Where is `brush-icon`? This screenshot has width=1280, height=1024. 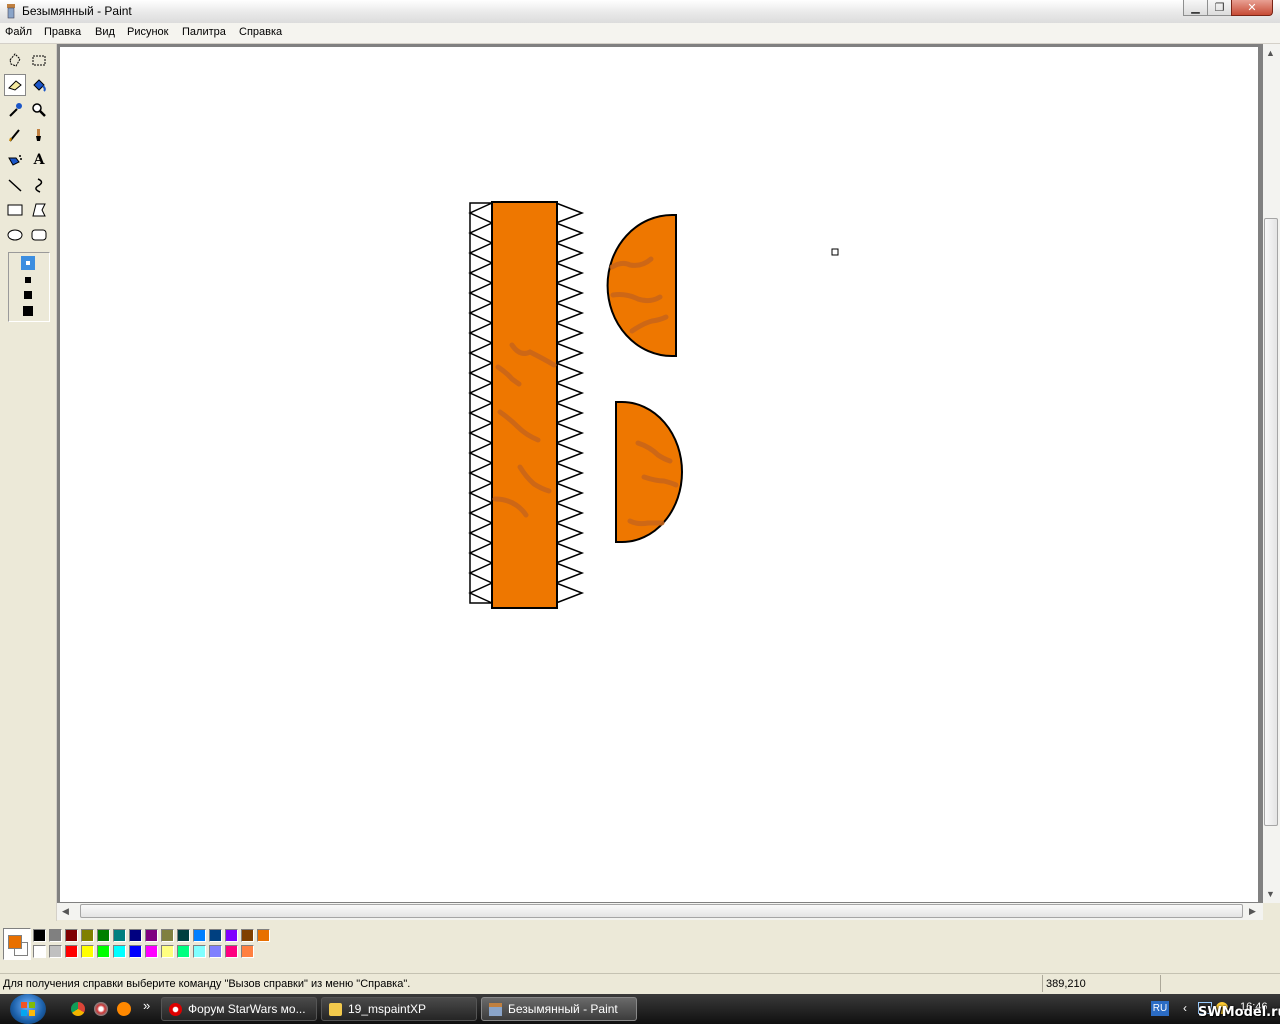 brush-icon is located at coordinates (38, 135).